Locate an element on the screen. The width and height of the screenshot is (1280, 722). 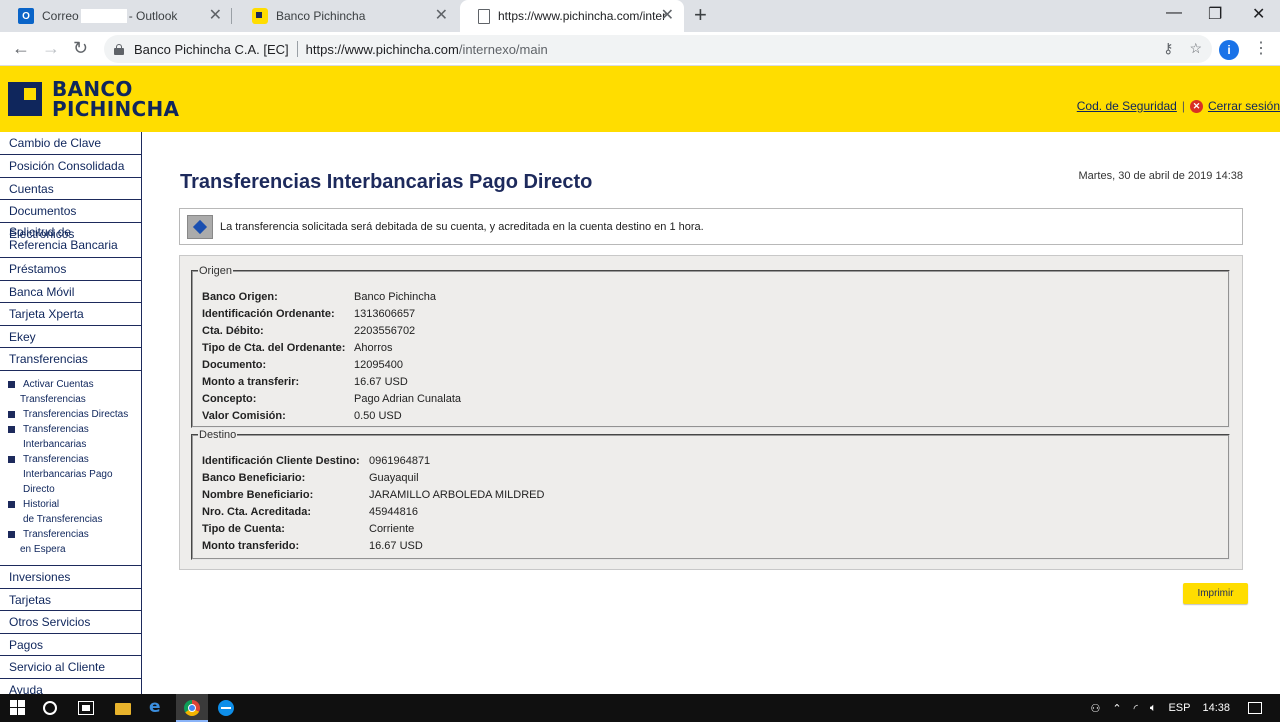
tab-outlook: O Correo - Outlook ✕ is located at coordinates (116, 16).